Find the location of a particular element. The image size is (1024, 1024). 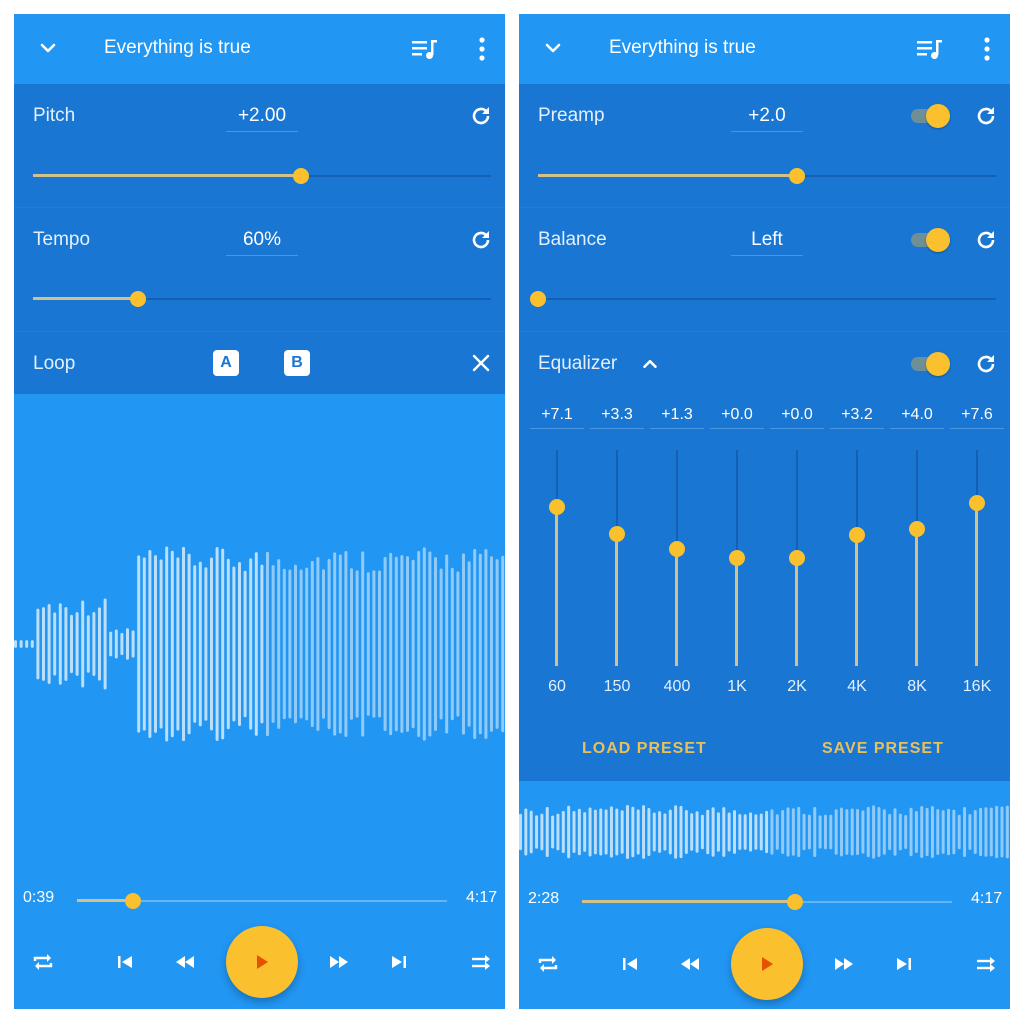

pitch-slider is located at coordinates (262, 176).